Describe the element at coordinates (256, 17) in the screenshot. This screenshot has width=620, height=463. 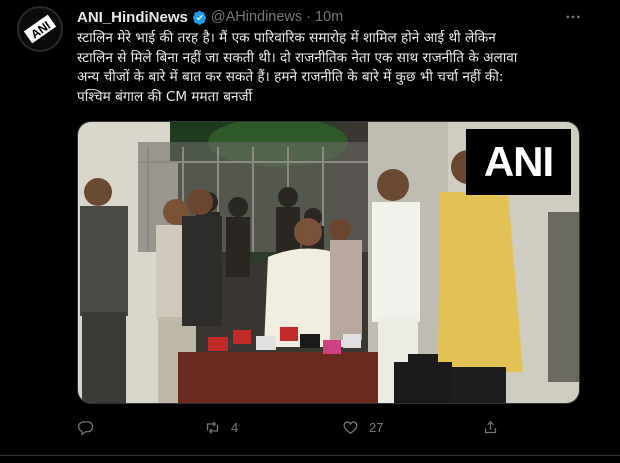
I see `handle: @AHindinews` at that location.